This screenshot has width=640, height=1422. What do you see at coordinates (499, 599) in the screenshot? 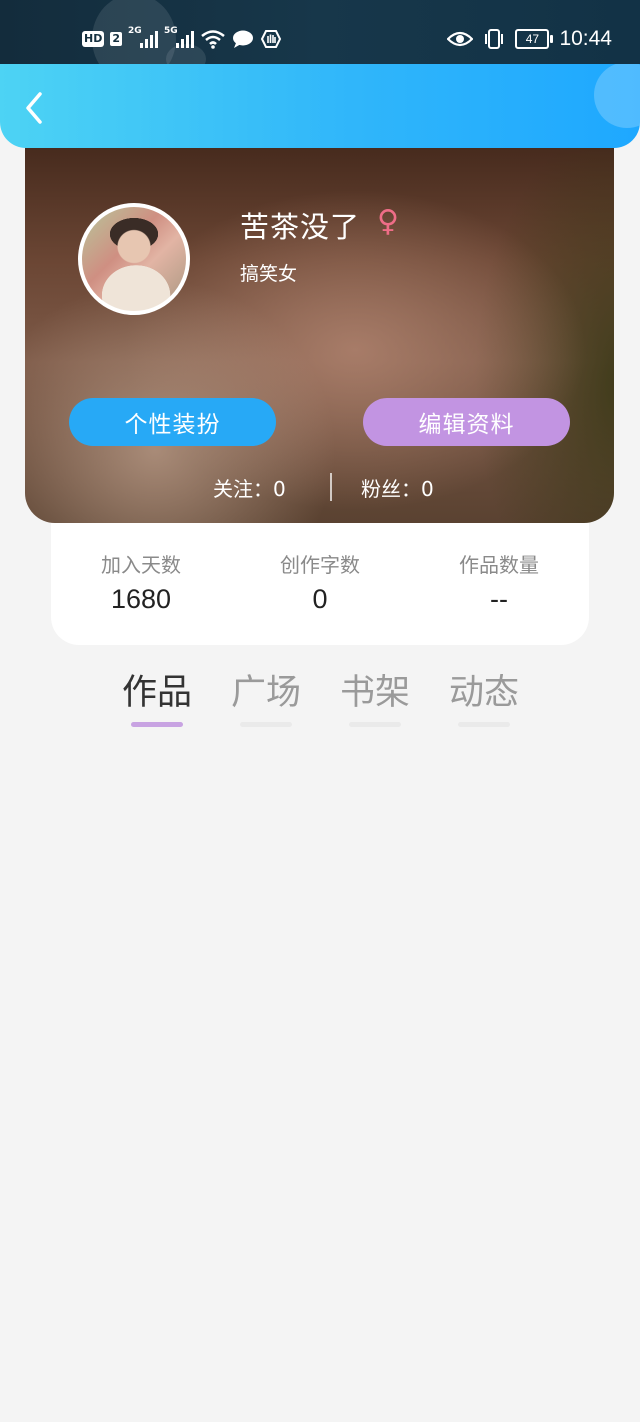
I see `stat-value: --` at bounding box center [499, 599].